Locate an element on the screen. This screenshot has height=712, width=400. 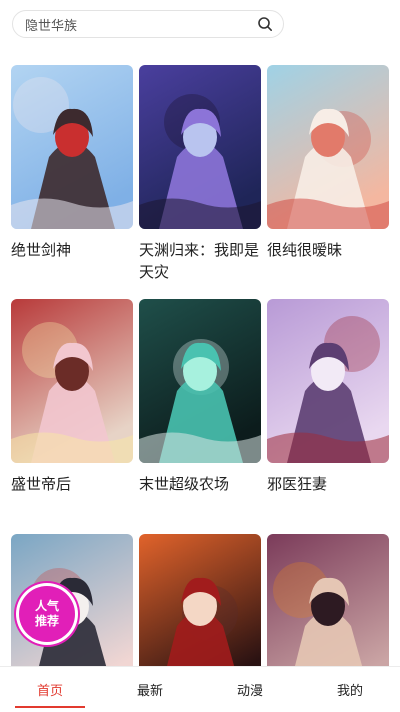
comic-card: 末世超级农场 is located at coordinates (200, 397).